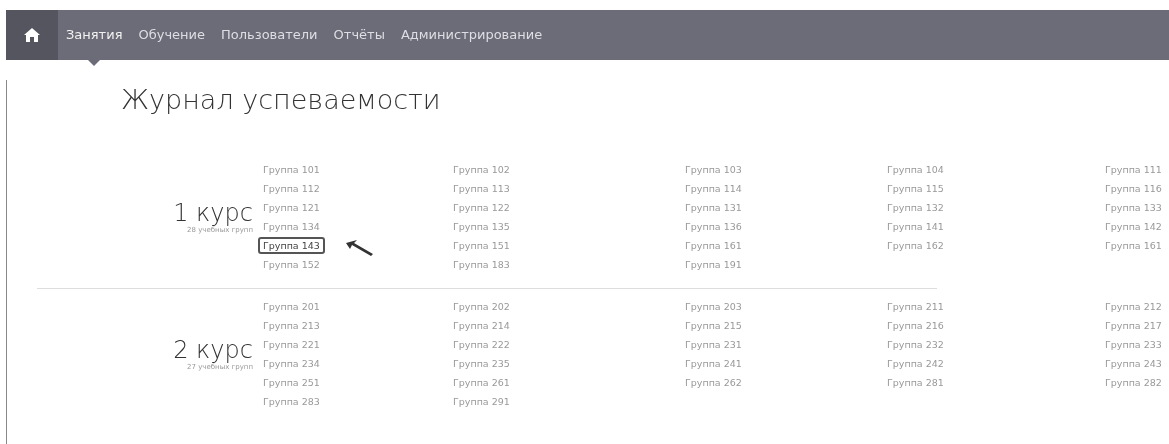  Describe the element at coordinates (481, 382) in the screenshot. I see `group-link: Группа 261` at that location.